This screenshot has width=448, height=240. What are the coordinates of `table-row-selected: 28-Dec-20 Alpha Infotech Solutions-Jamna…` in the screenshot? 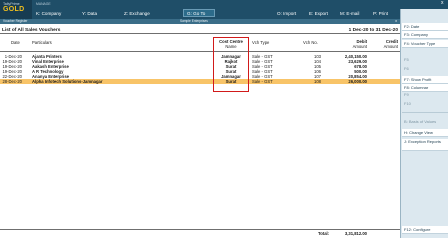 It's located at (200, 81).